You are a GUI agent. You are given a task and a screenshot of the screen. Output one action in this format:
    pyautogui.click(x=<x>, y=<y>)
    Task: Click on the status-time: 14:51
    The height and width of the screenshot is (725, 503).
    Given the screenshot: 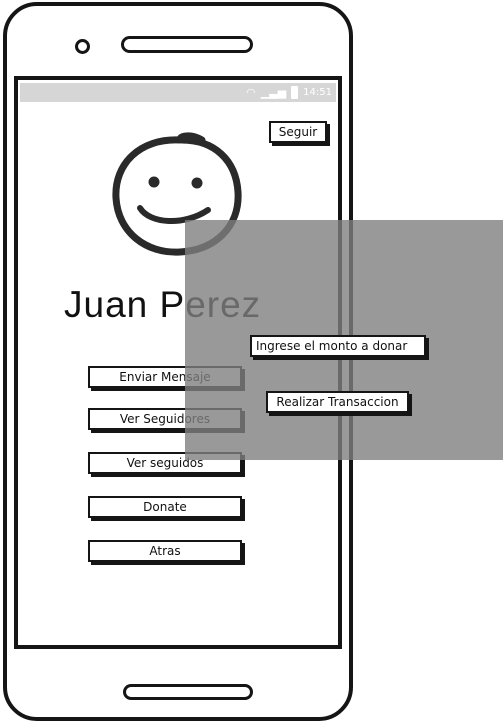 What is the action you would take?
    pyautogui.click(x=317, y=92)
    